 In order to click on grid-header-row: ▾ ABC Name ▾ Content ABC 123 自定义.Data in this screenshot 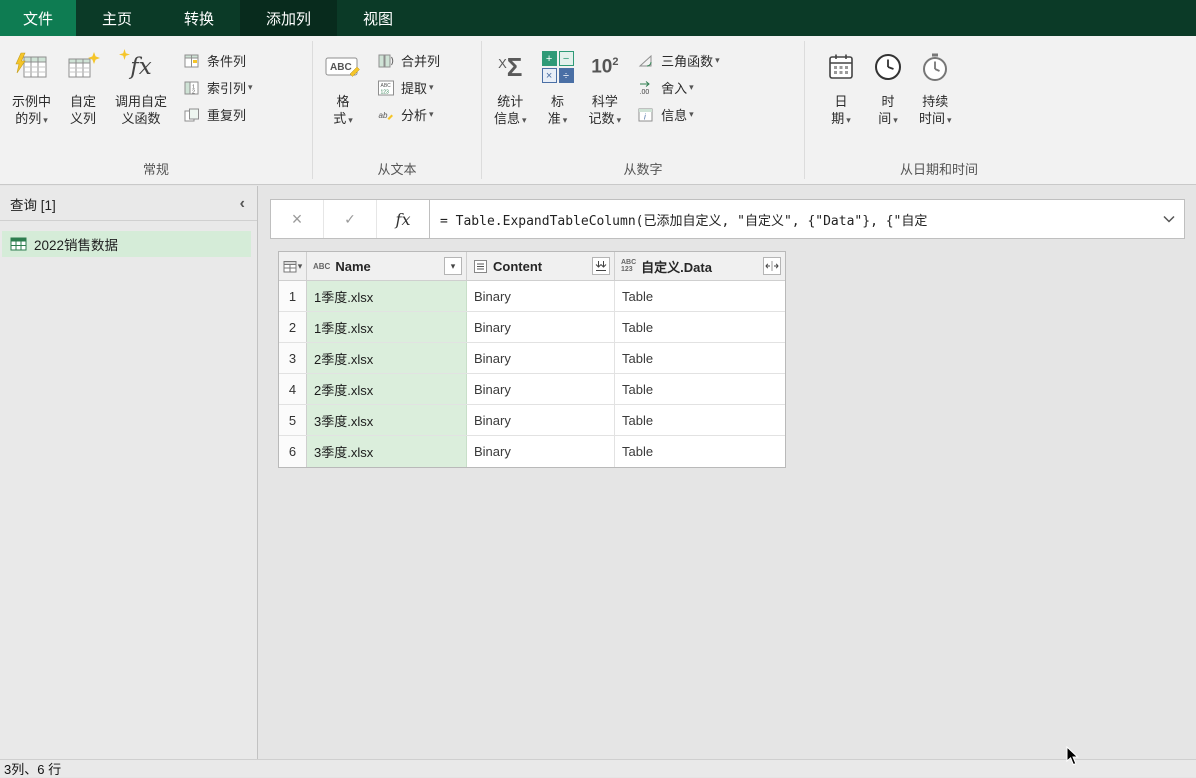, I will do `click(532, 266)`.